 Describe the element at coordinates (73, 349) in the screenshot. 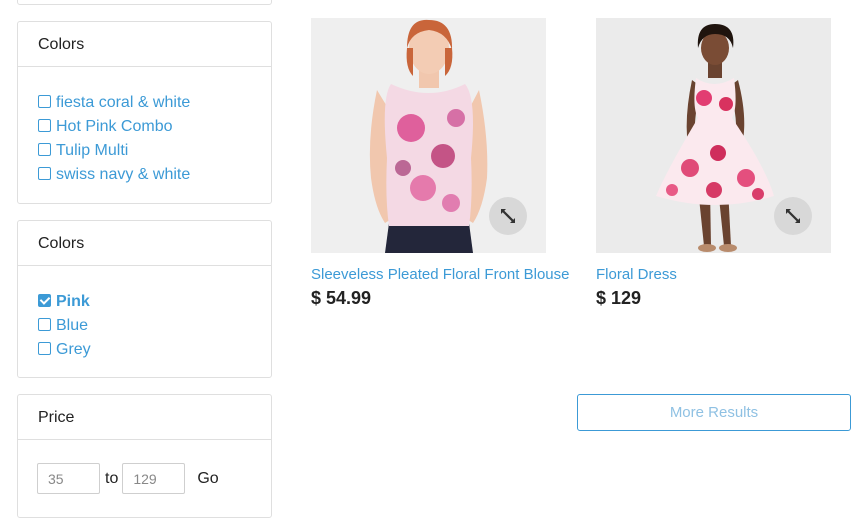

I see `option-label: Grey` at that location.